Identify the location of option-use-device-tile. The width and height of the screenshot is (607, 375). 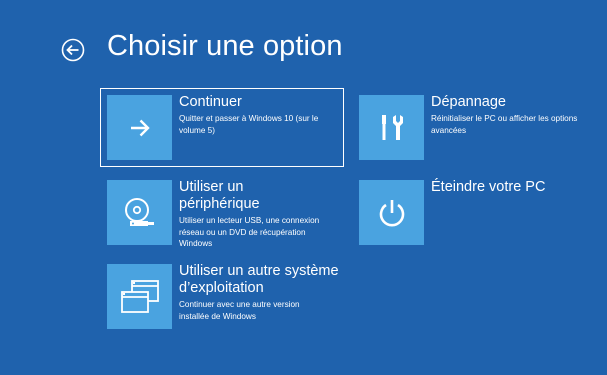
(139, 212).